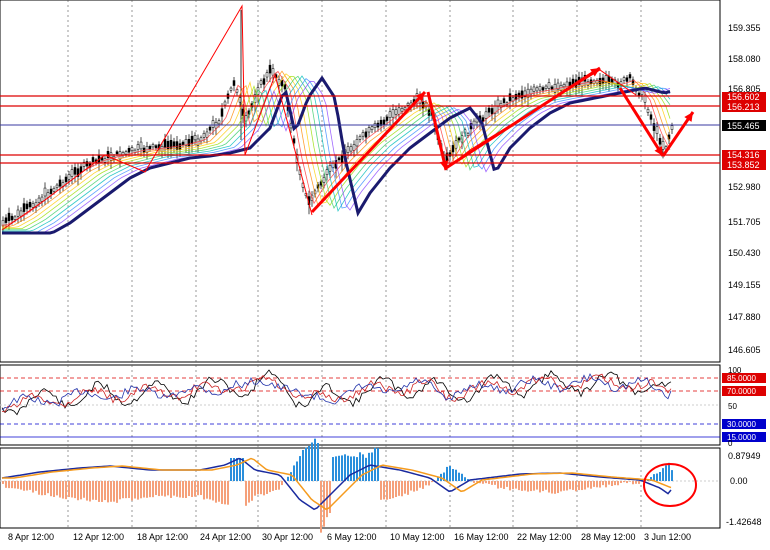 This screenshot has width=770, height=550. Describe the element at coordinates (743, 155) in the screenshot. I see `level-tag-3: 154.316` at that location.